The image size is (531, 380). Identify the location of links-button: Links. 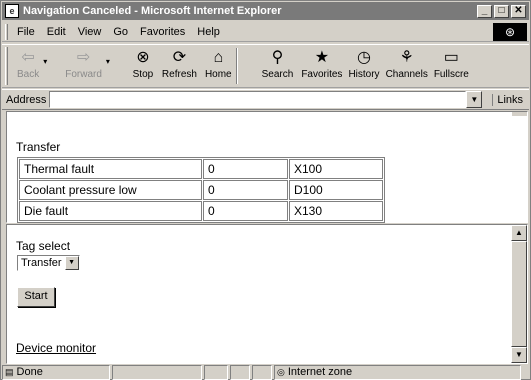
(507, 99).